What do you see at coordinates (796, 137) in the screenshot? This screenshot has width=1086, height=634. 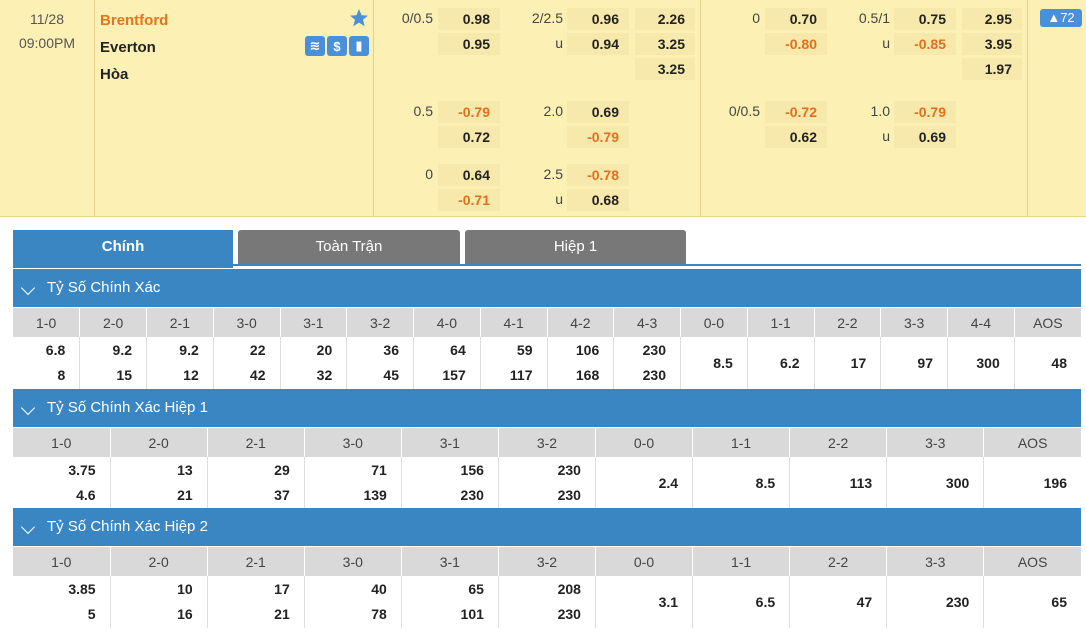 I see `odds-value: 0.62` at bounding box center [796, 137].